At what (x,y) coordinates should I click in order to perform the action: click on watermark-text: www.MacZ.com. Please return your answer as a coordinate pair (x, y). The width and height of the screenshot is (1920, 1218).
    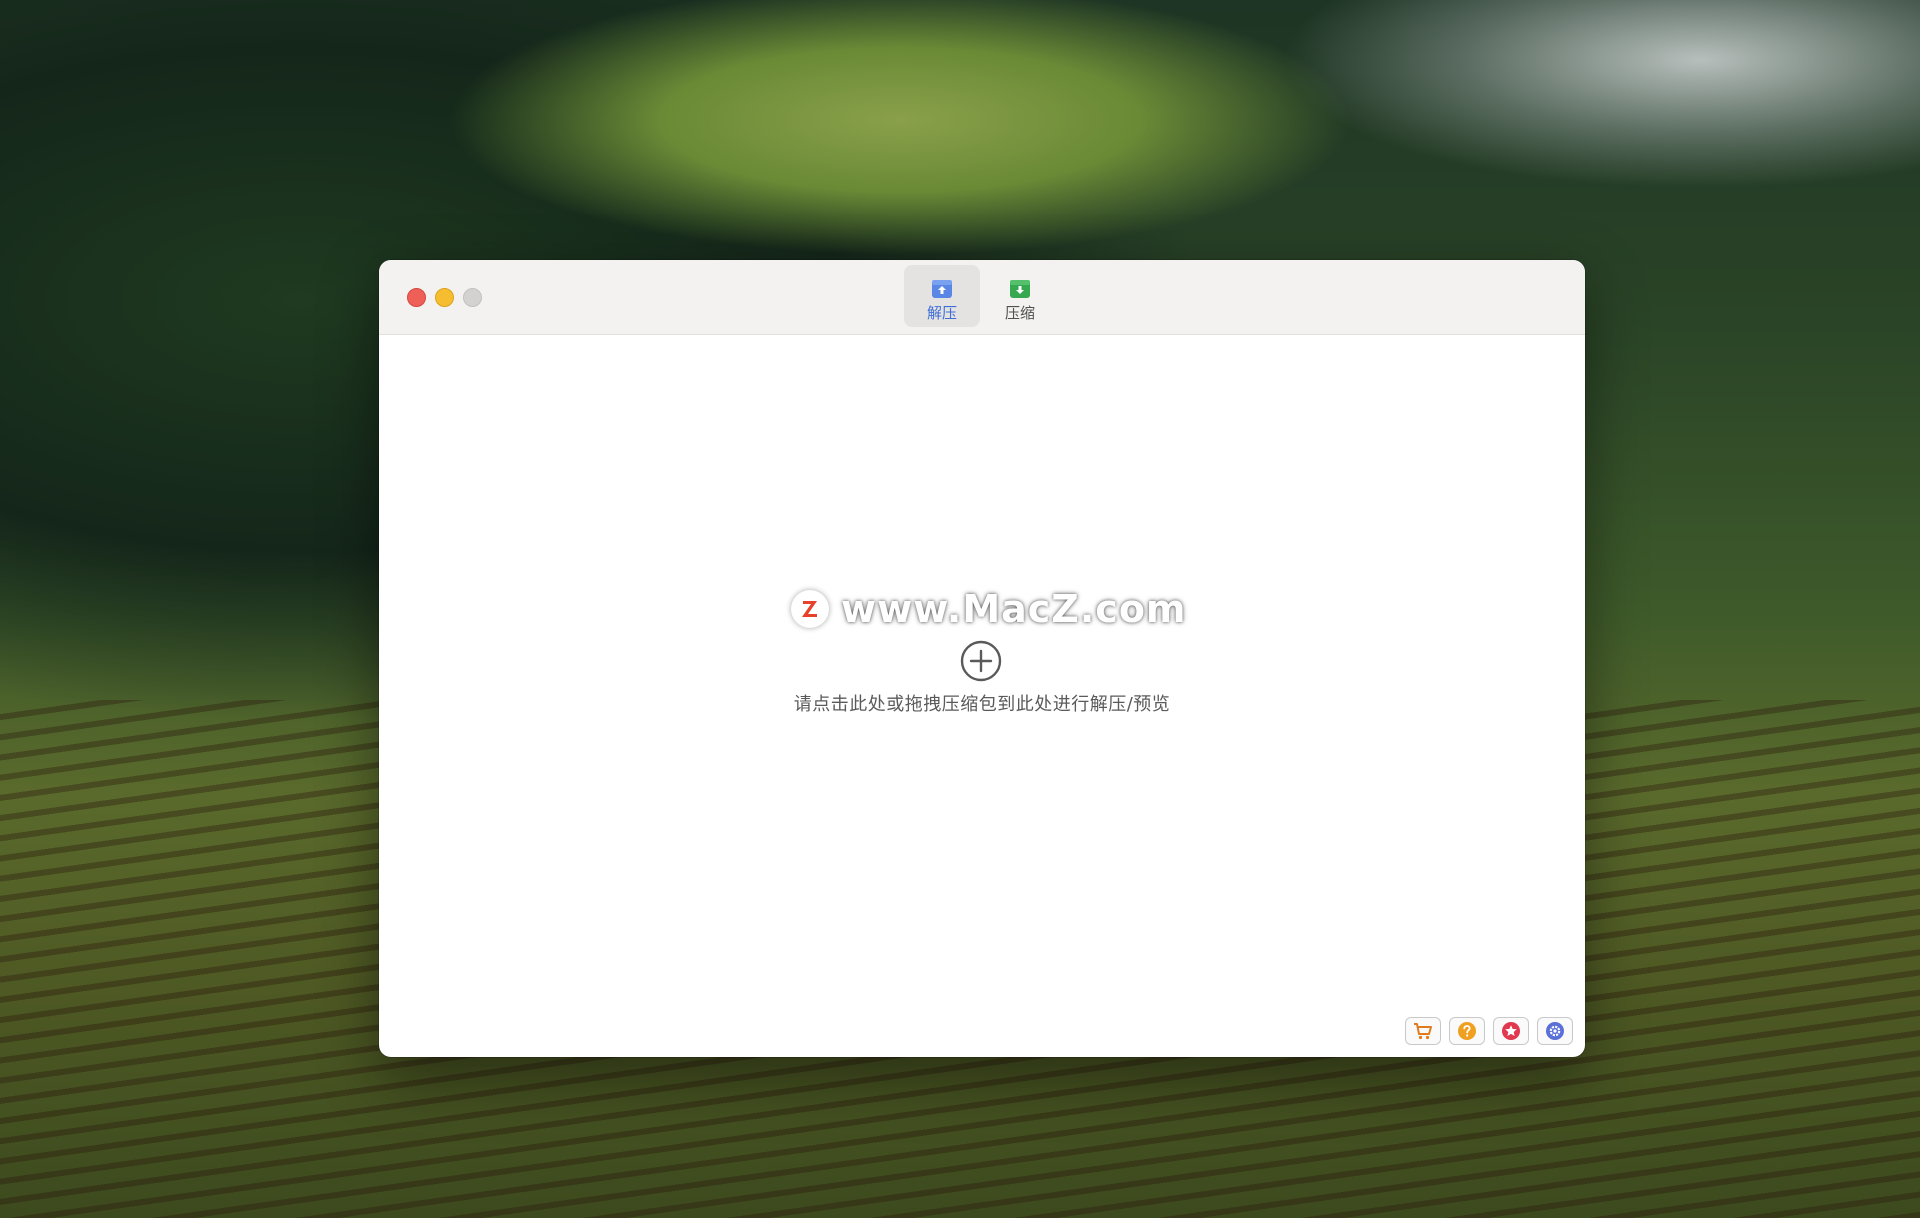
    Looking at the image, I should click on (1014, 609).